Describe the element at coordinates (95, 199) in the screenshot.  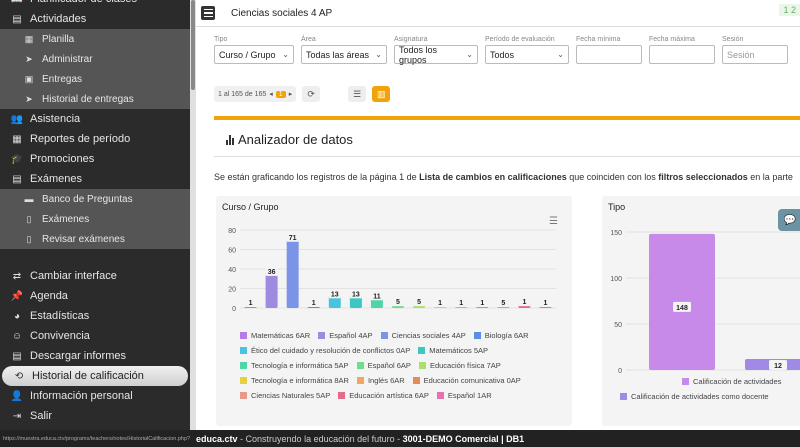
I see `sidebar-item-banco-de-preguntas: ▬ Banco de Preguntas` at that location.